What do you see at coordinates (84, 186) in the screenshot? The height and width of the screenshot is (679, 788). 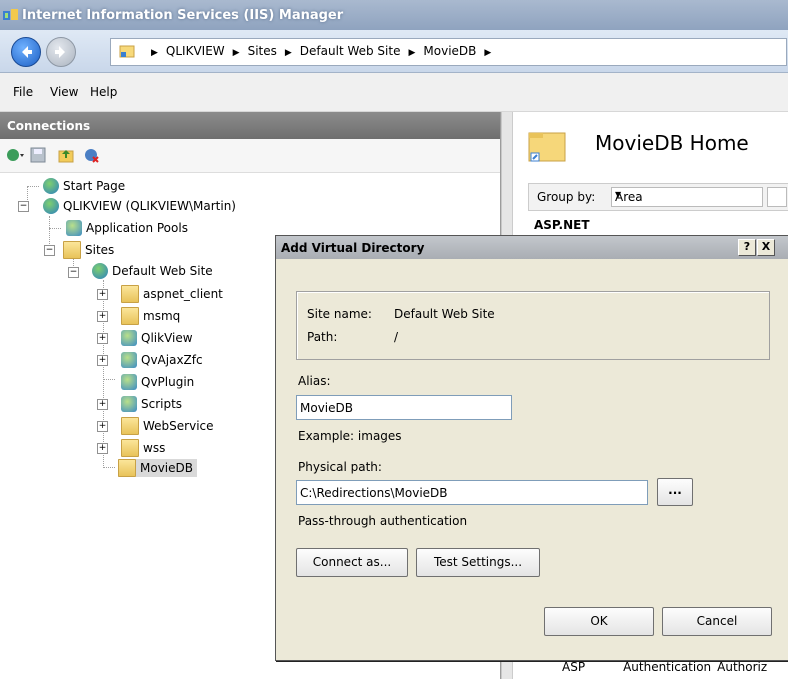 I see `tree-item-start-page: Start Page` at bounding box center [84, 186].